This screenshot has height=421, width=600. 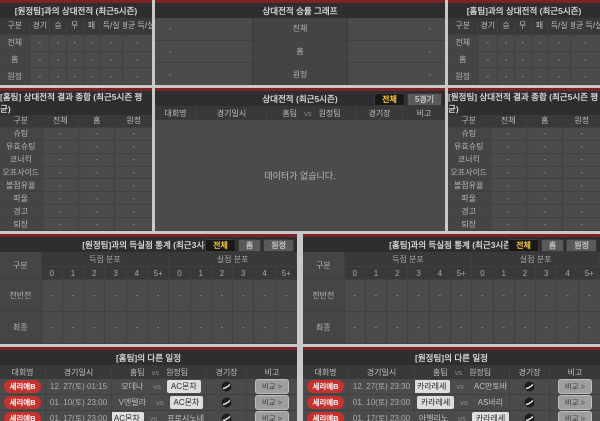 What do you see at coordinates (159, 402) in the screenshot?
I see `match-cell: V엔텔라 vs AC몬차` at bounding box center [159, 402].